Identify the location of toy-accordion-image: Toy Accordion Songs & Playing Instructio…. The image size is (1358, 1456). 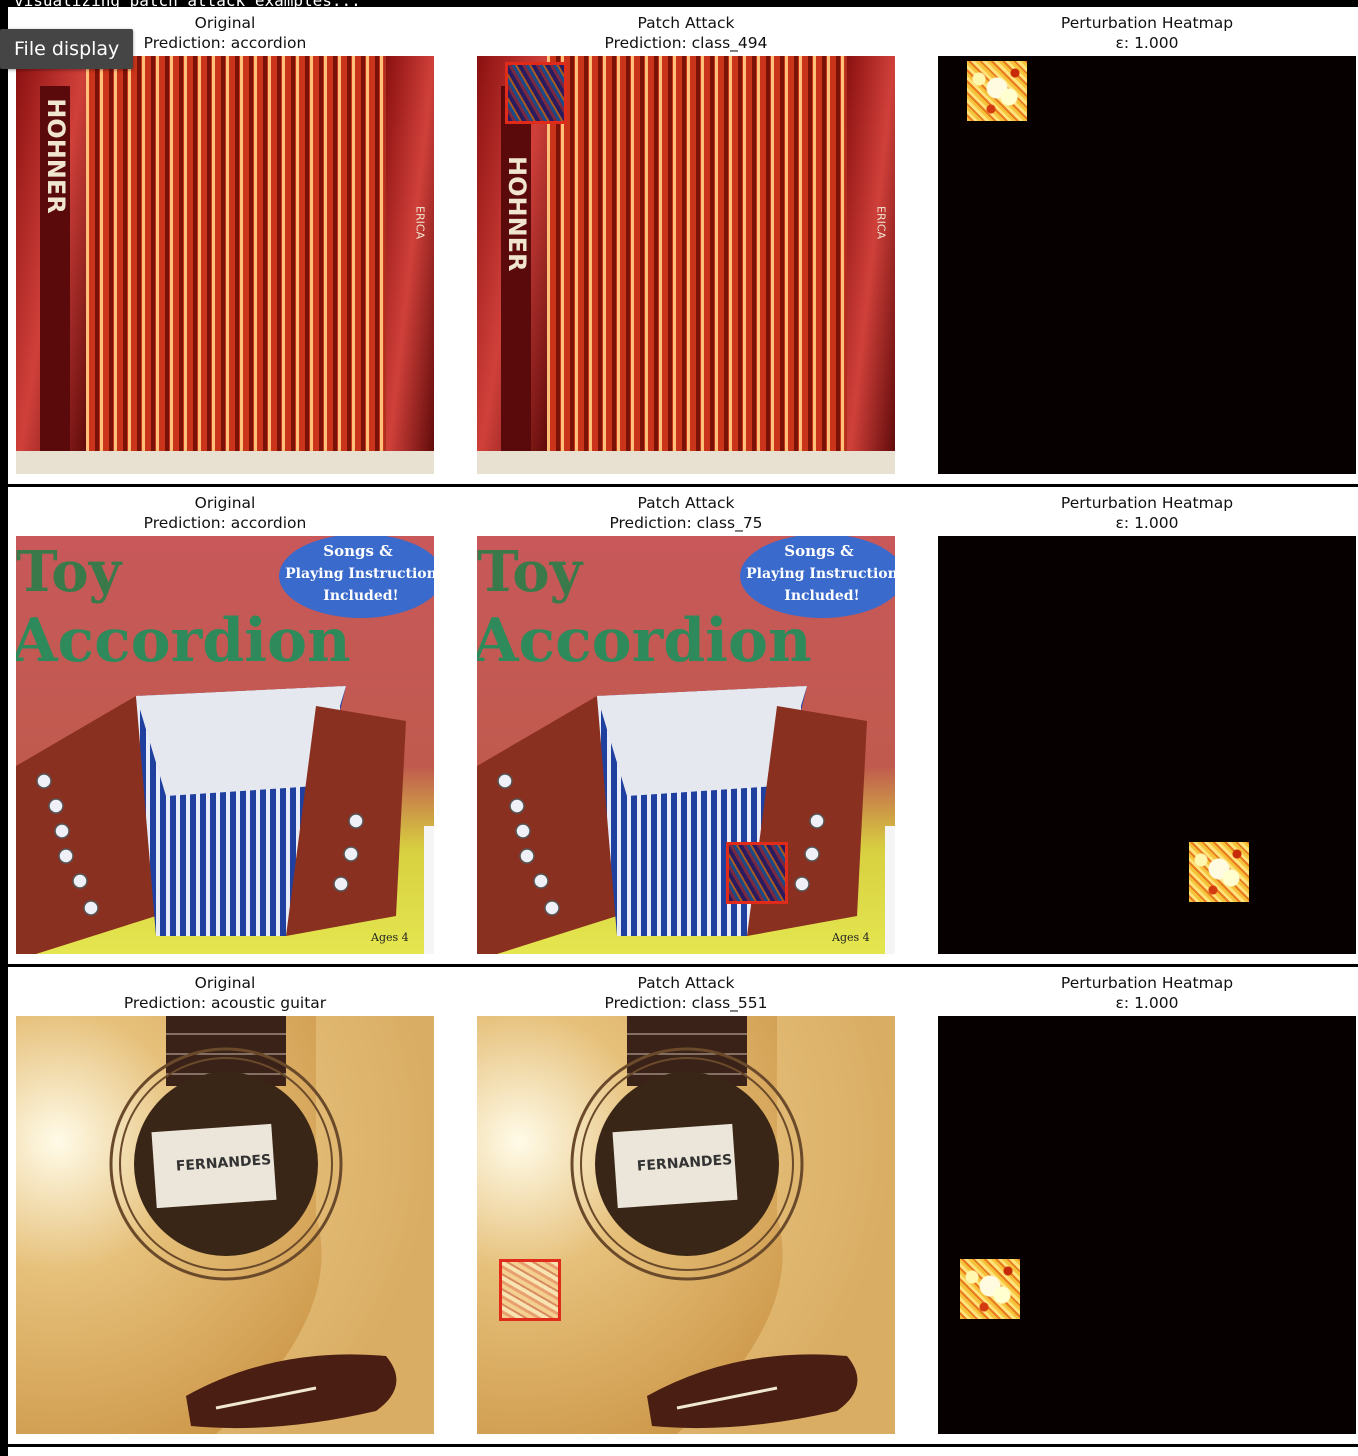
(225, 745).